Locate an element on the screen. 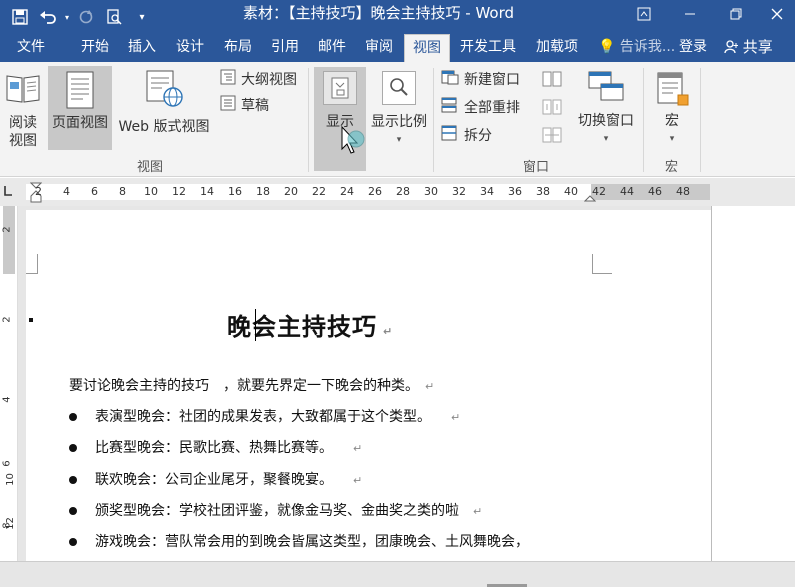 This screenshot has height=587, width=795. tab-file: 文件 is located at coordinates (31, 48).